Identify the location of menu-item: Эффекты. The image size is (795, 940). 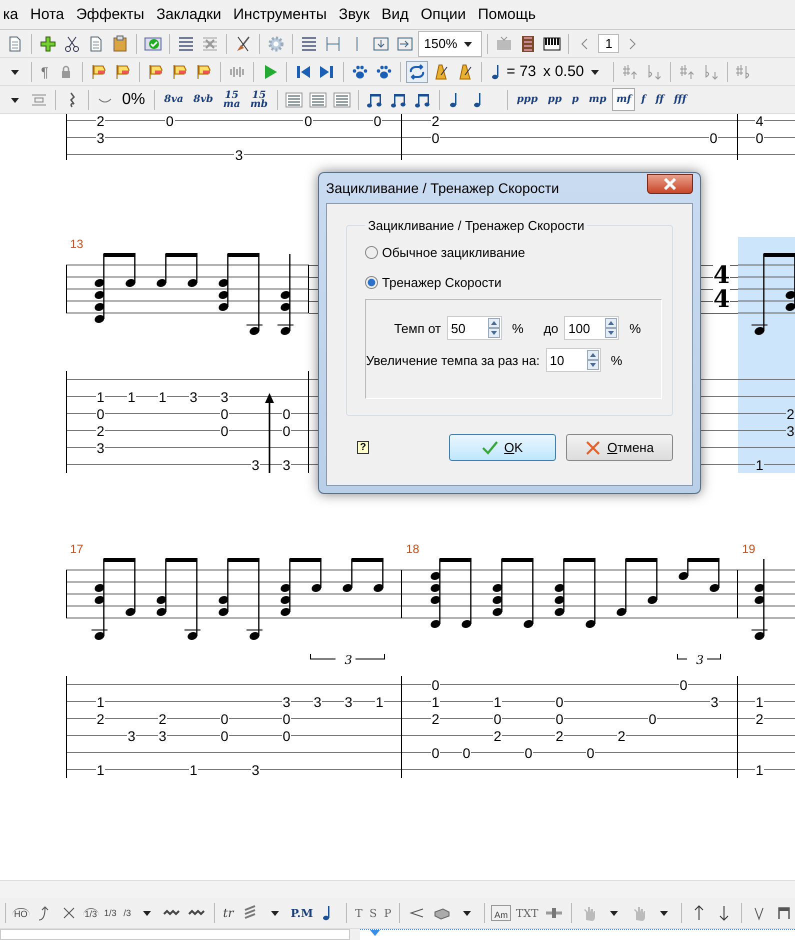
(110, 14).